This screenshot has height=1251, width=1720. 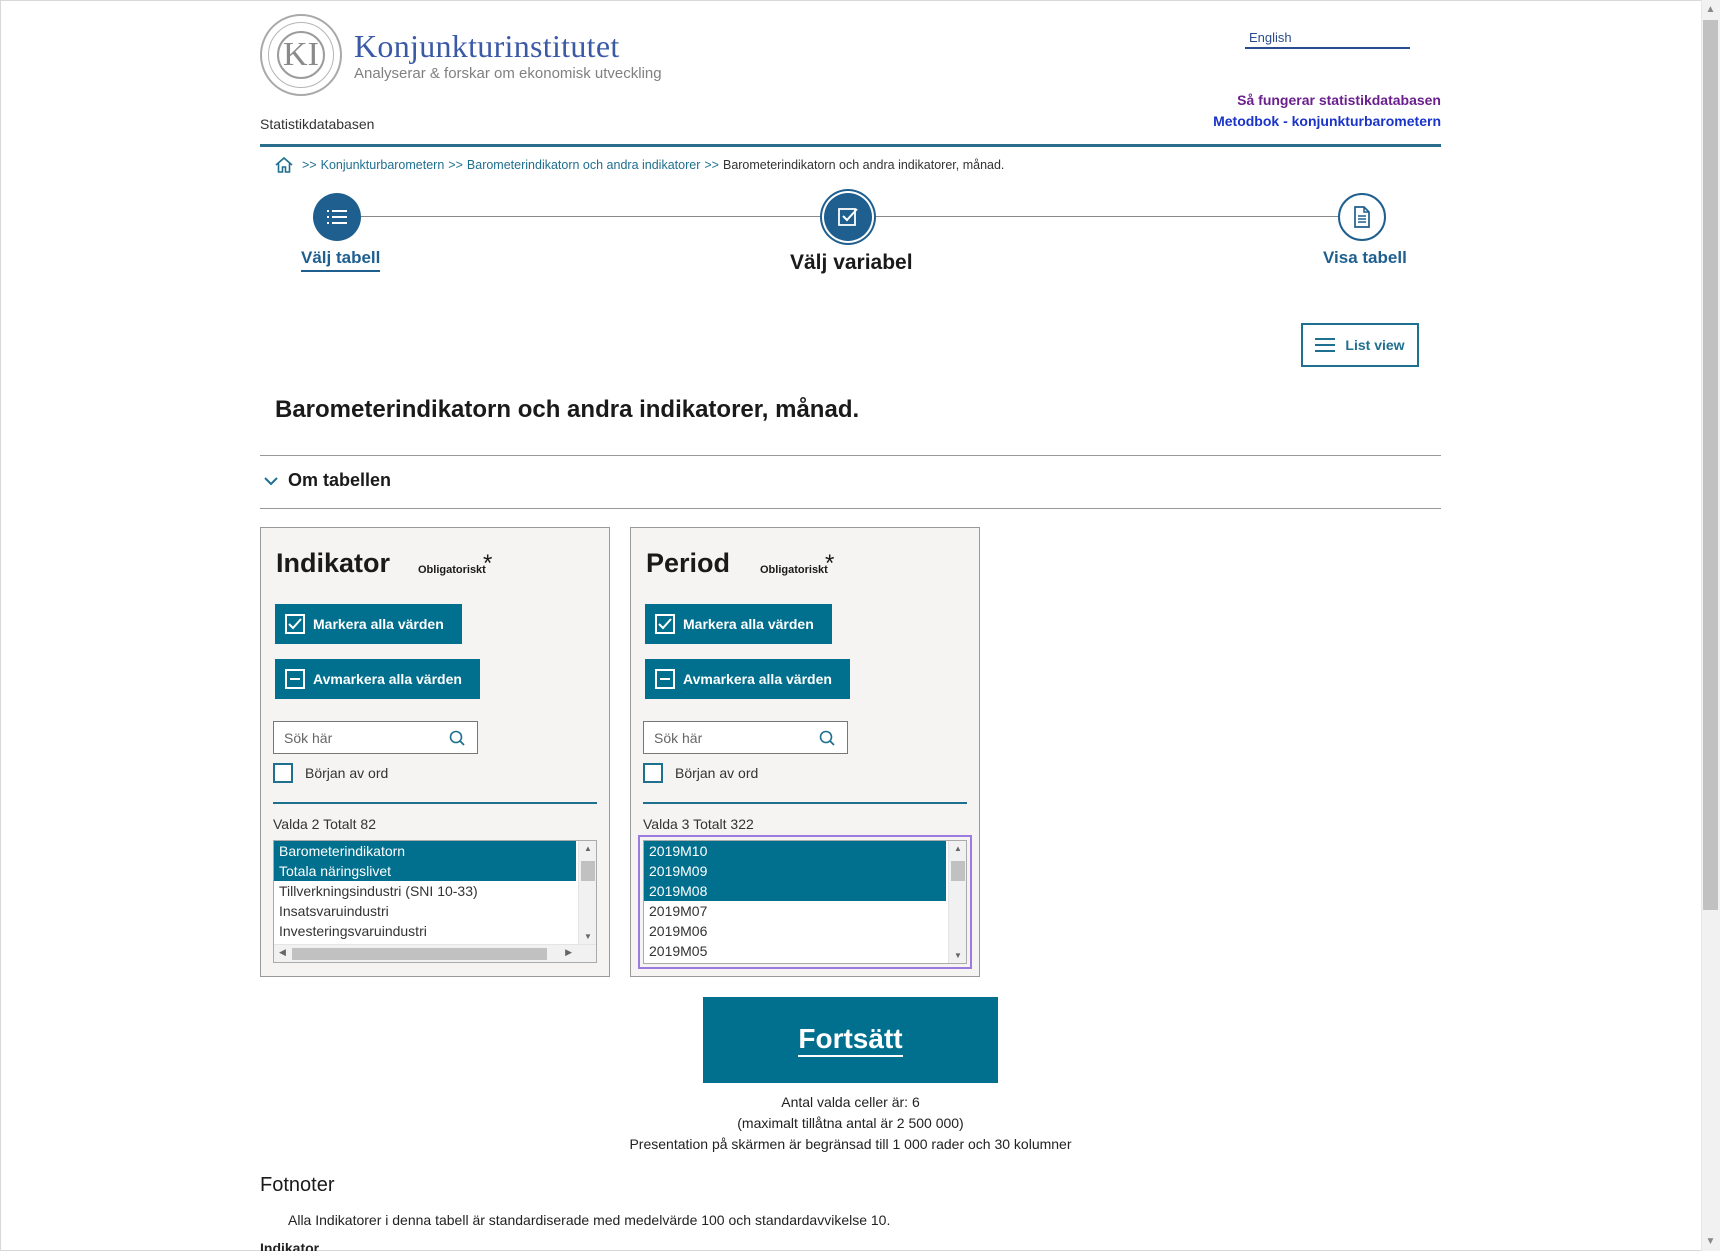 I want to click on search-placeholder: Sök här, so click(x=678, y=737).